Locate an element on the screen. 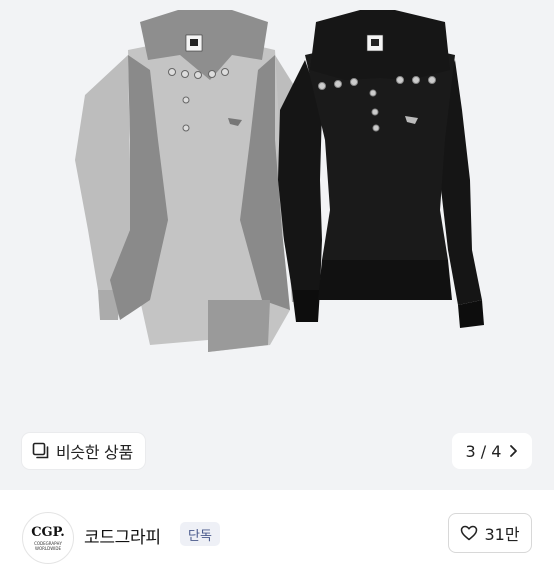 Image resolution: width=554 pixels, height=564 pixels. pager-text: 3 / 4 is located at coordinates (484, 451).